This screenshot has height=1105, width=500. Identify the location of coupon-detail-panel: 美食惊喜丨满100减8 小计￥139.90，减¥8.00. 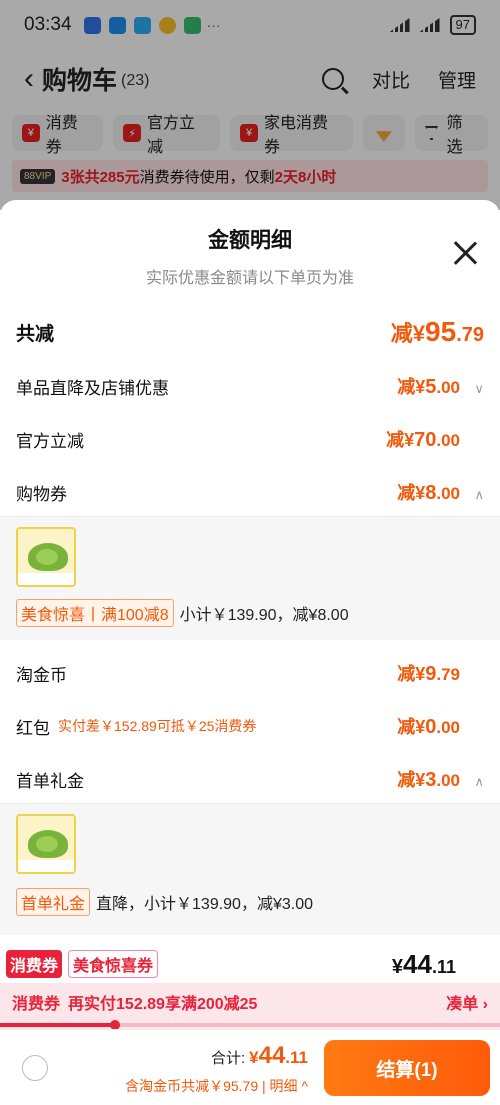
(250, 578).